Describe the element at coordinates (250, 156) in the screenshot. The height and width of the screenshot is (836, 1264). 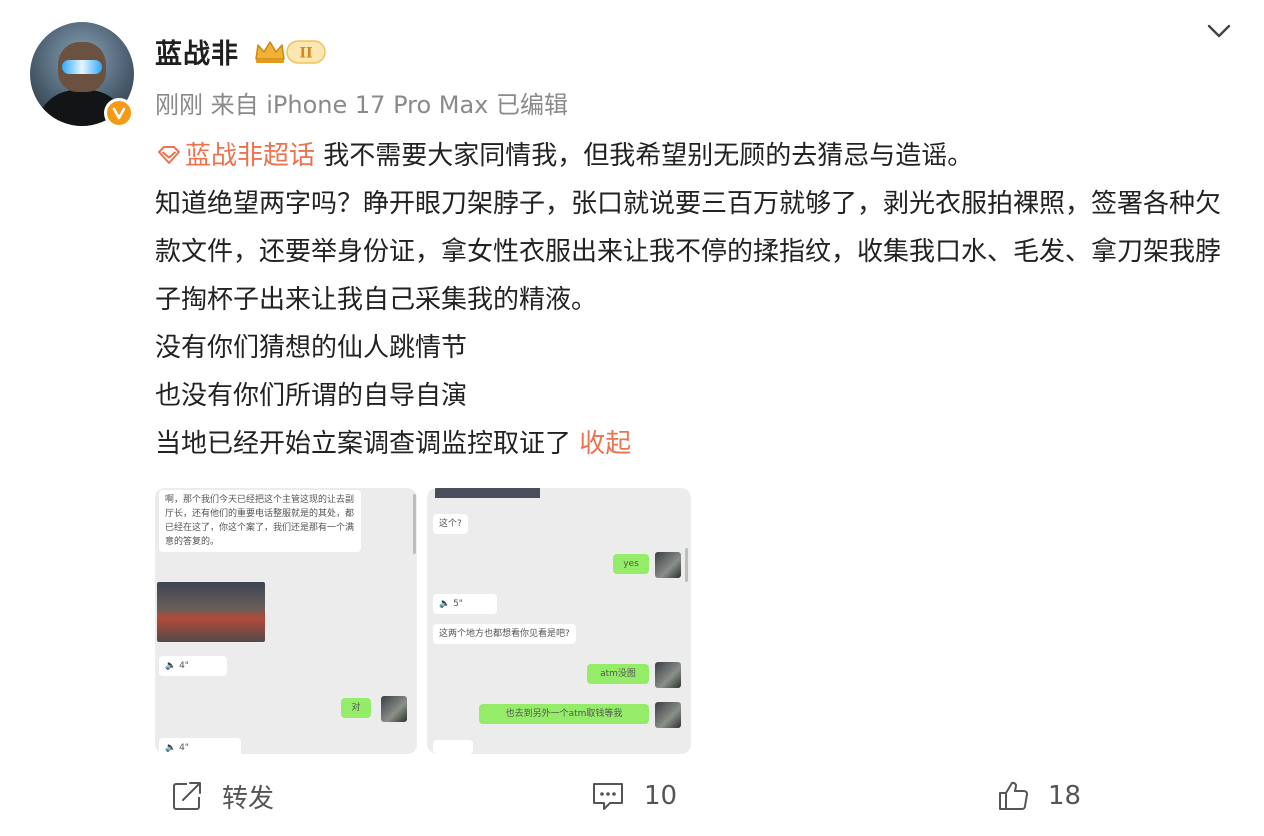
I see `supertopic-label: 蓝战非超话` at that location.